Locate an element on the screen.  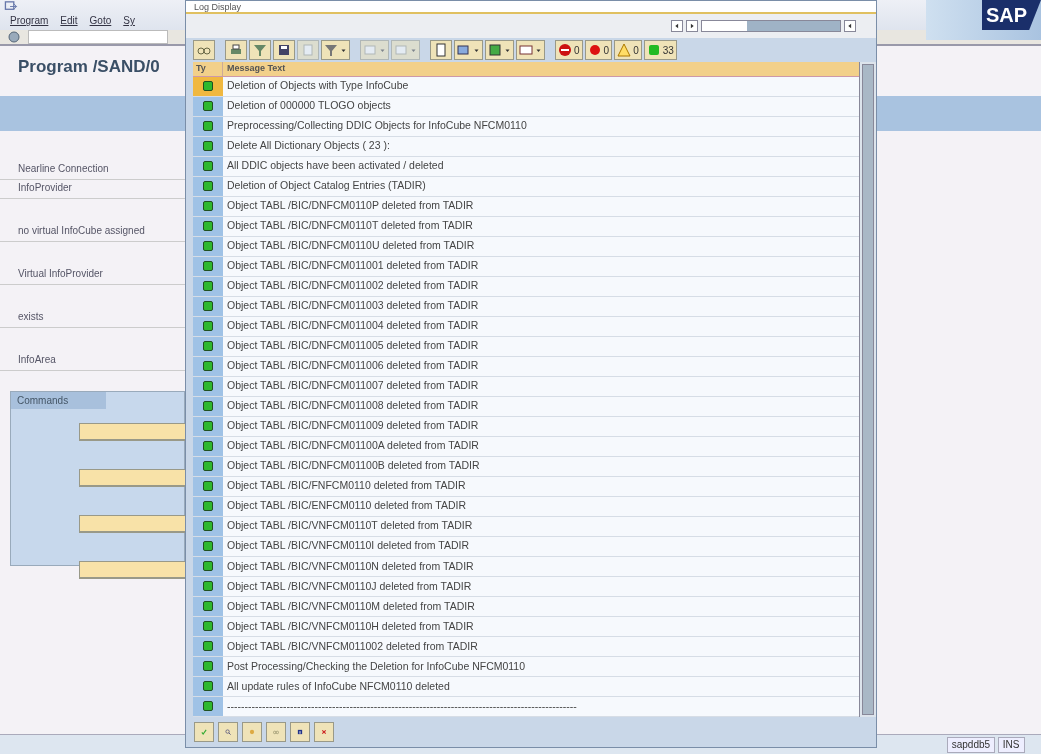
message-text: Object TABL /BIC/VNFCM0110I deleted from TADIR is located at coordinates (347, 546).